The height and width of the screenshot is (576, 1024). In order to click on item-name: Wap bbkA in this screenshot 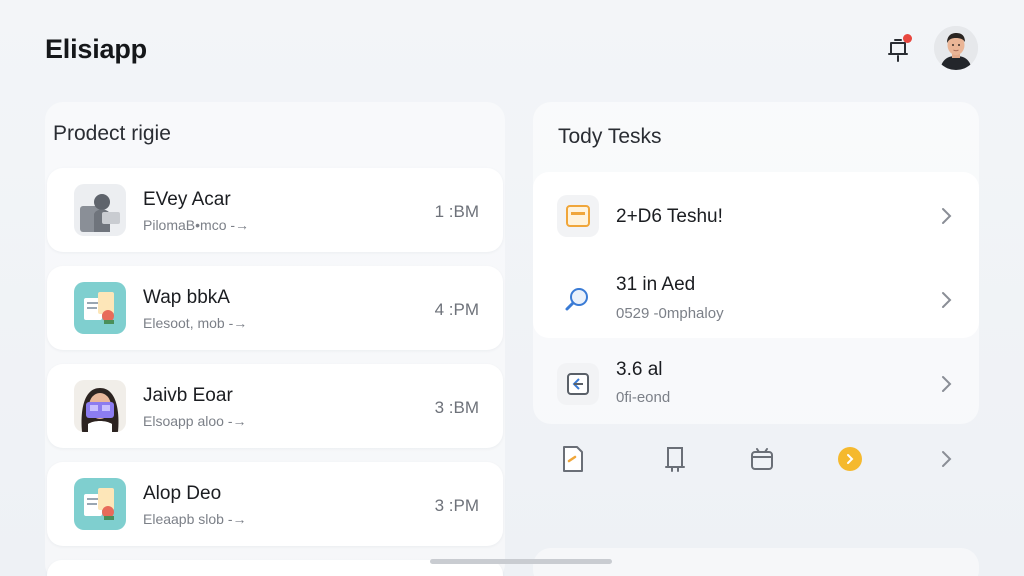, I will do `click(186, 297)`.